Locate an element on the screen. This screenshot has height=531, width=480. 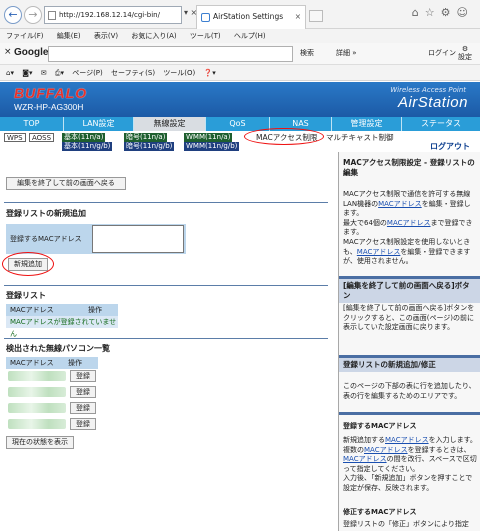
subtab-security-a: 暗号(11n/a) is located at coordinates (146, 137).